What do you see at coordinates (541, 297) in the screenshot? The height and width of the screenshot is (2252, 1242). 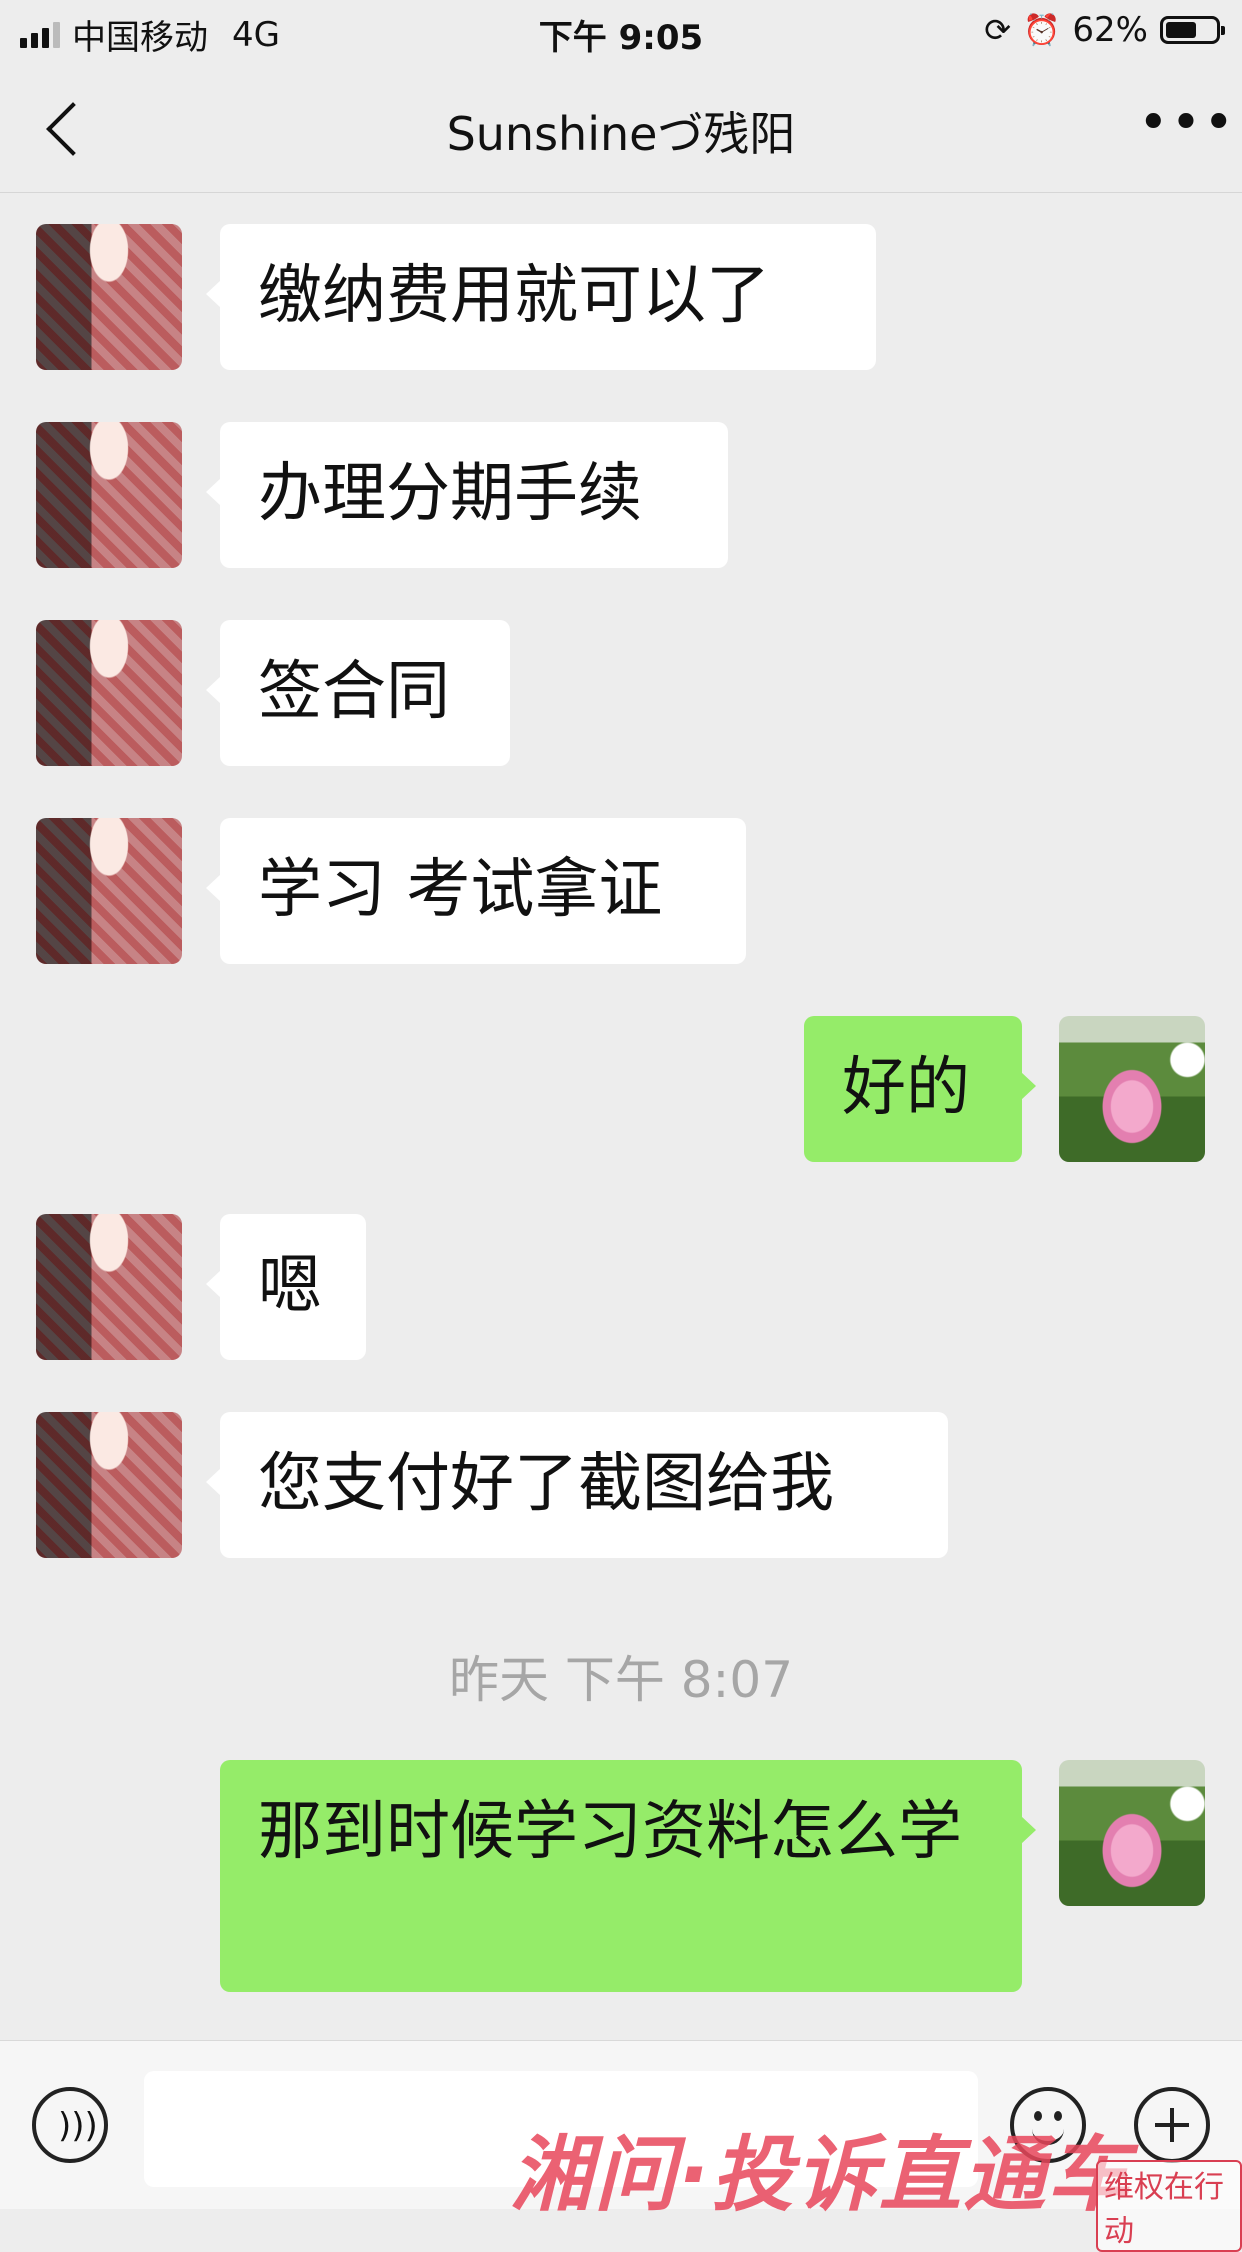 I see `message-bubble: 缴纳费用就可以了` at bounding box center [541, 297].